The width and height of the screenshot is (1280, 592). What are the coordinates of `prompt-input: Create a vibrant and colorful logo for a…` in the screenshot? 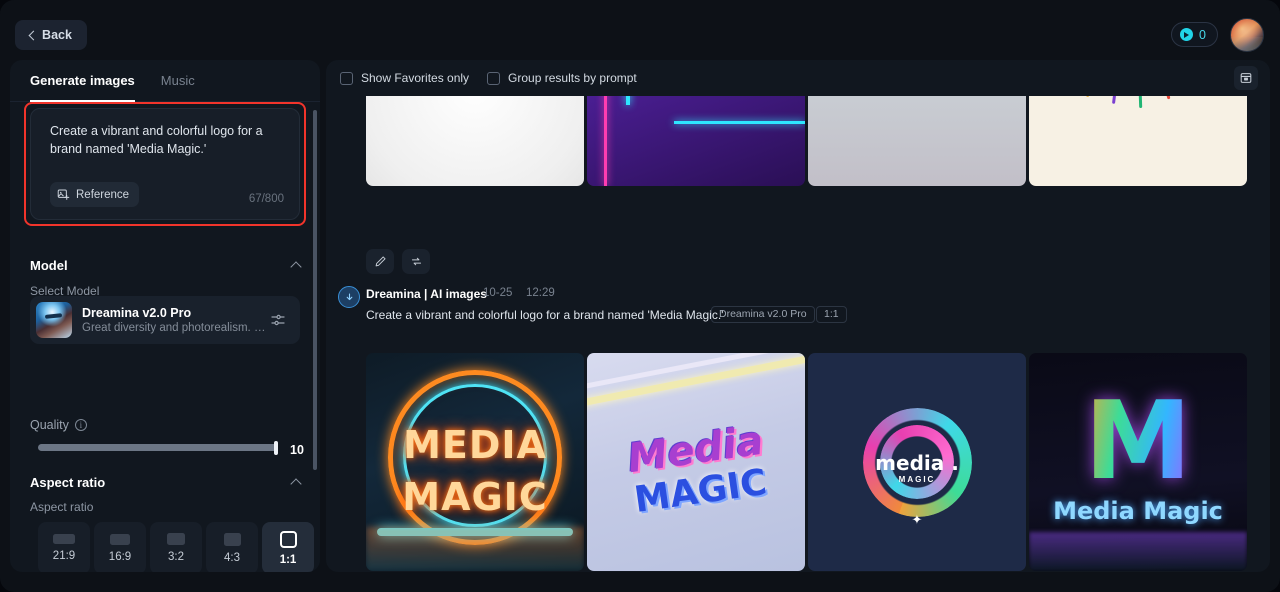 It's located at (165, 164).